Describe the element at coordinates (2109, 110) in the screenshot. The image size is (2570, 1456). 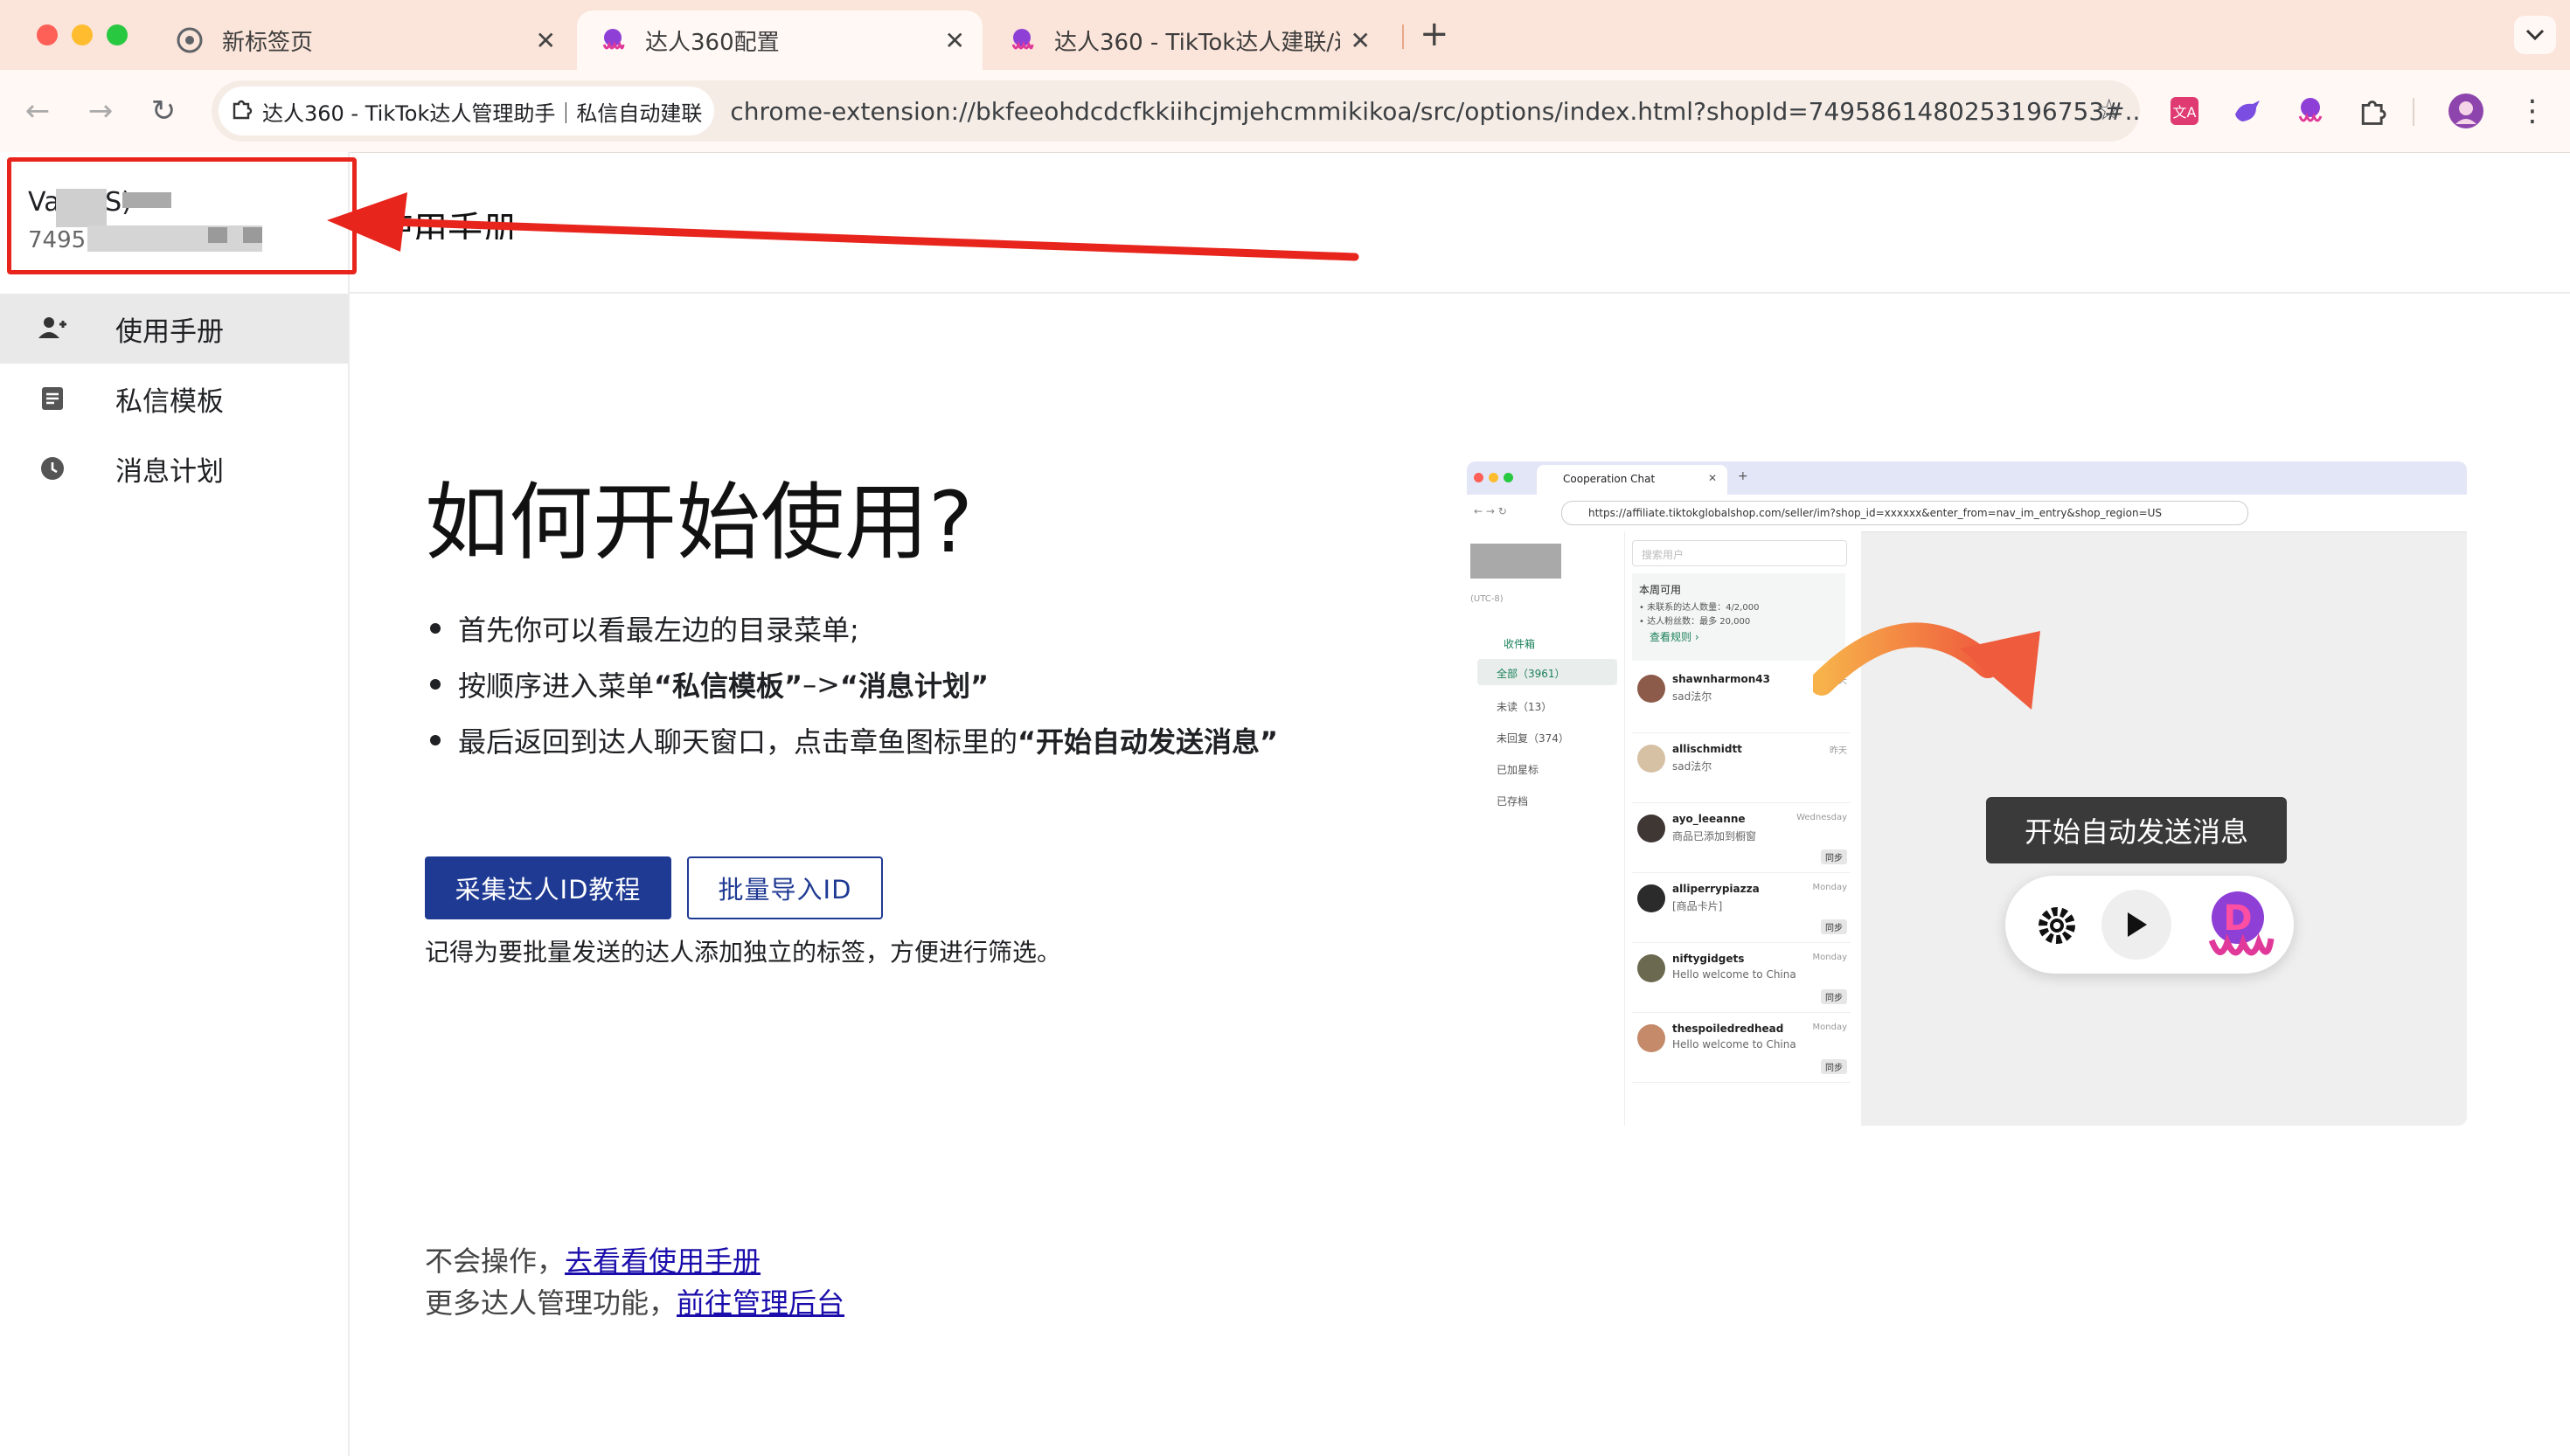
I see `bookmark-star-icon: ☆` at that location.